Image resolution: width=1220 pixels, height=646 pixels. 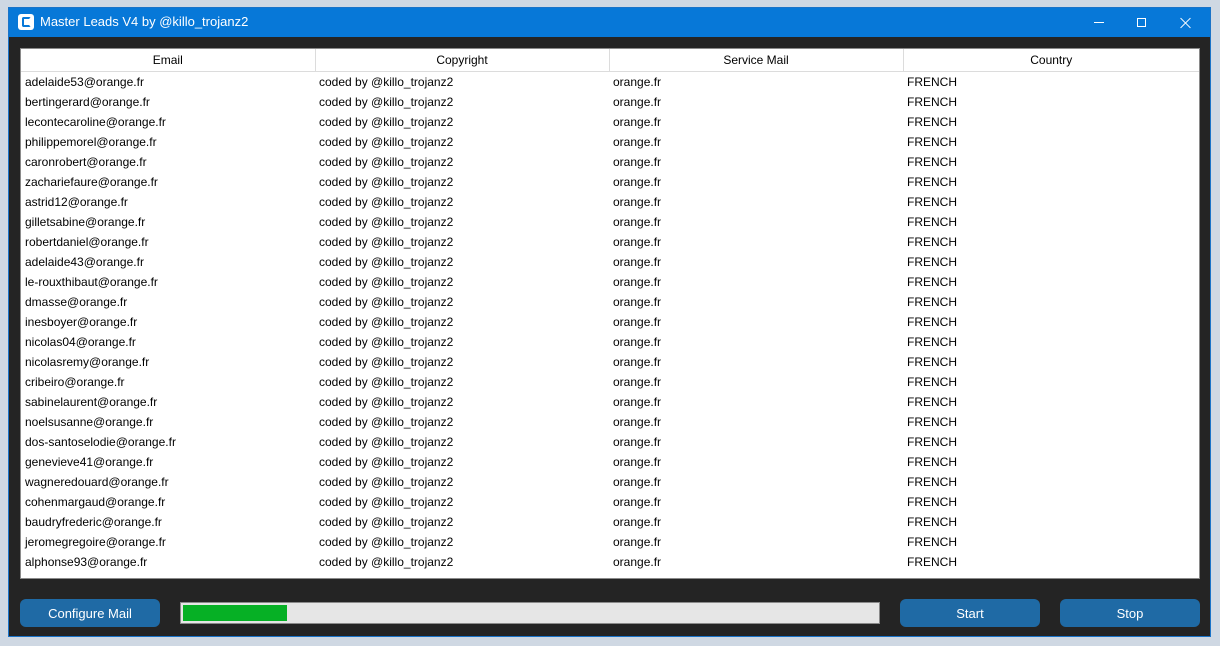 What do you see at coordinates (85, 222) in the screenshot?
I see `email-cell: gilletsabine@orange.fr` at bounding box center [85, 222].